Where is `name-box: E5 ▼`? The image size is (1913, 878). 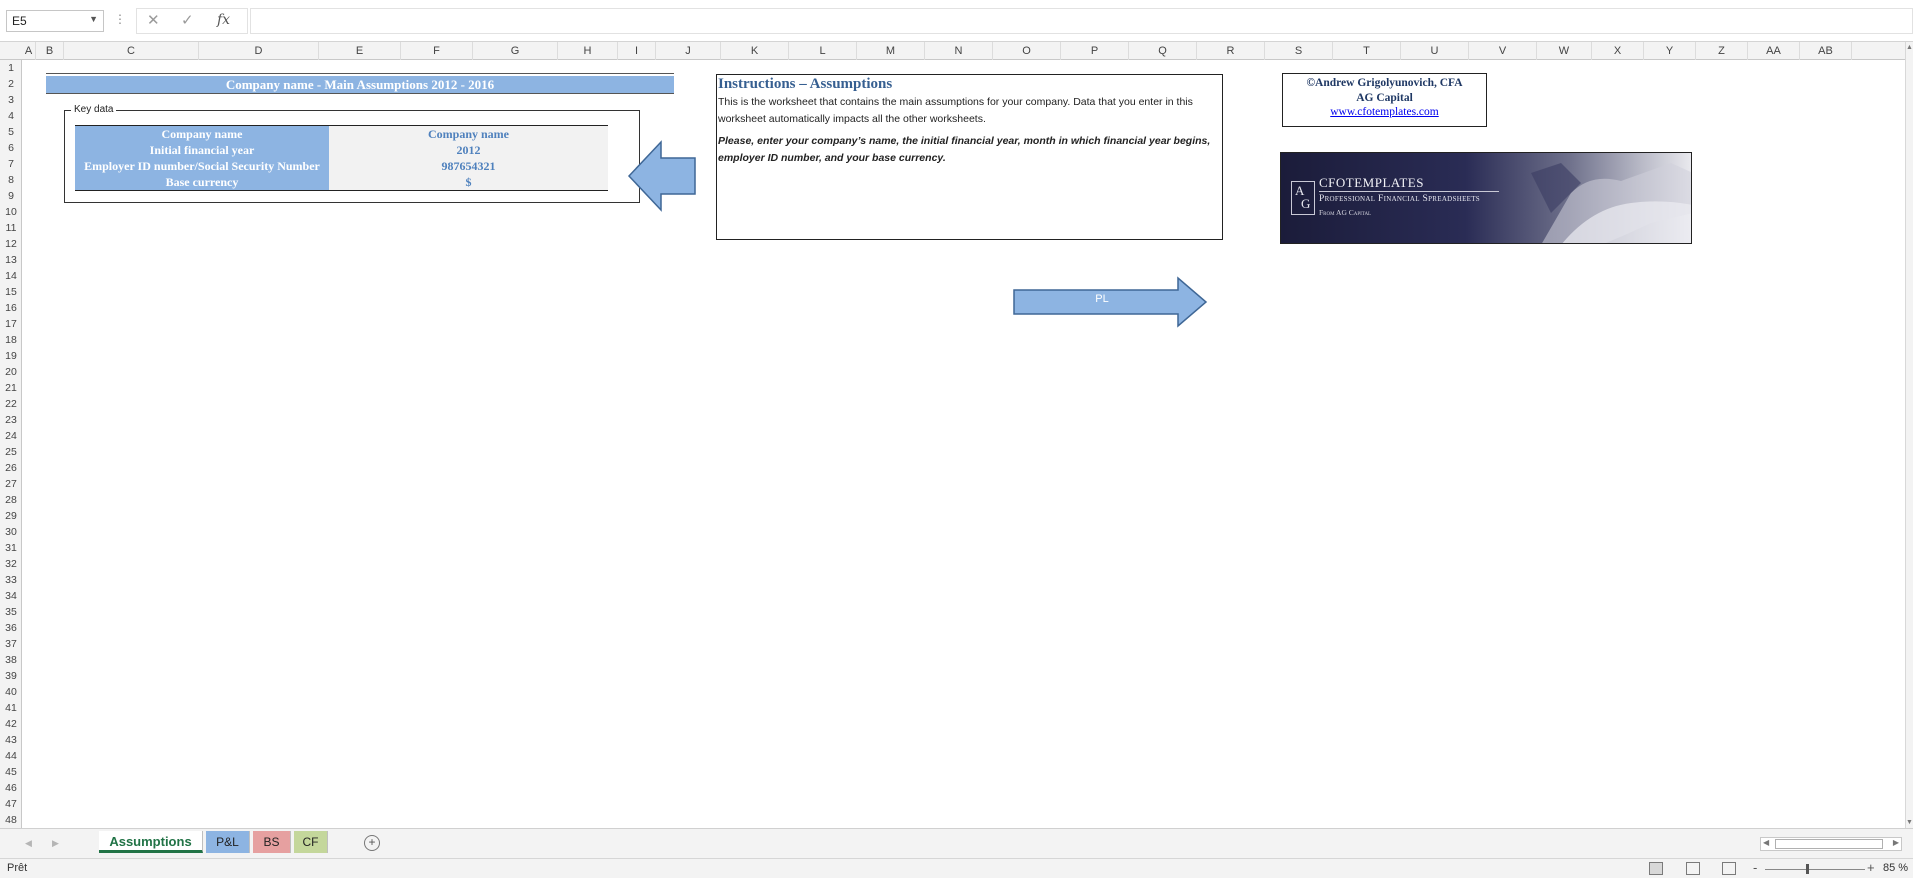 name-box: E5 ▼ is located at coordinates (55, 21).